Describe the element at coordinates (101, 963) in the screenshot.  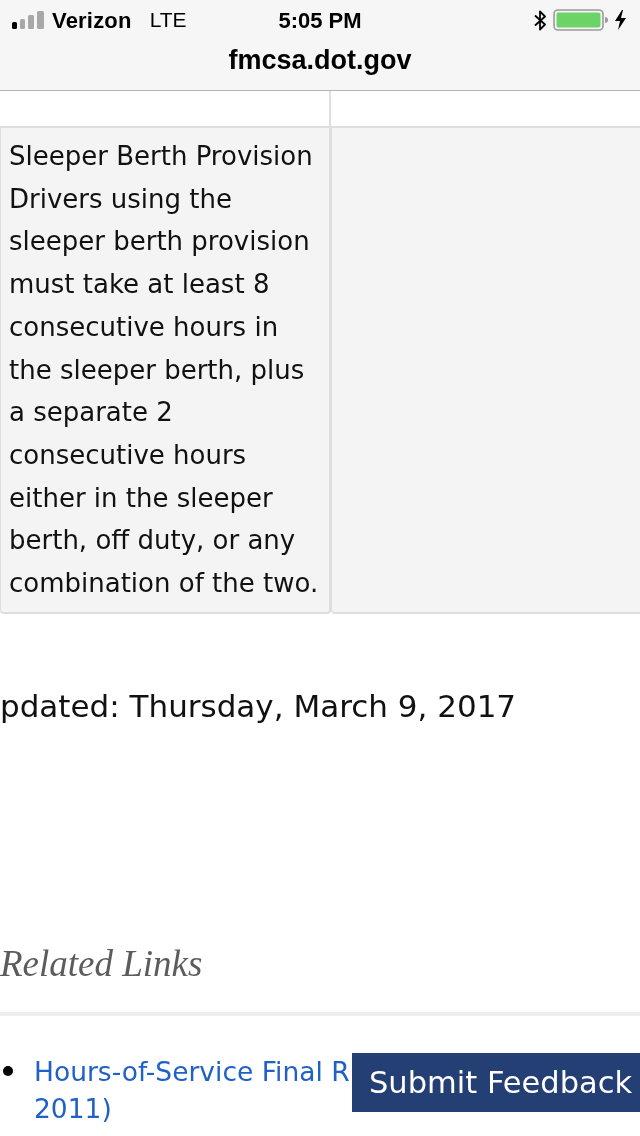
I see `related-links-heading: Related Links` at that location.